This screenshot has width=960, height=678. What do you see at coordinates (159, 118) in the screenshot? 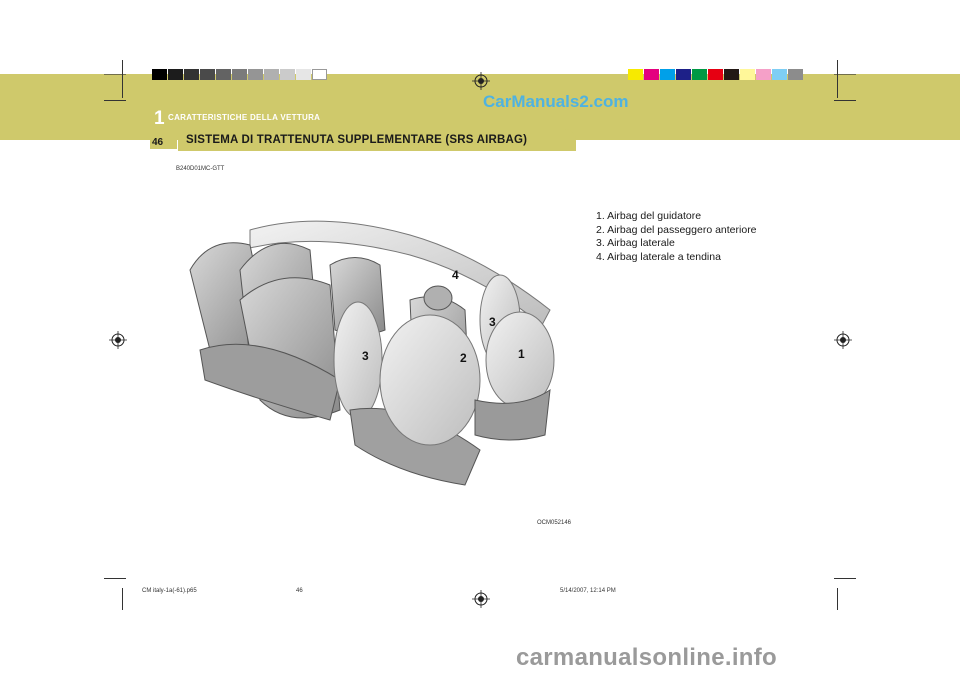
I see `chapter-number: 1` at bounding box center [159, 118].